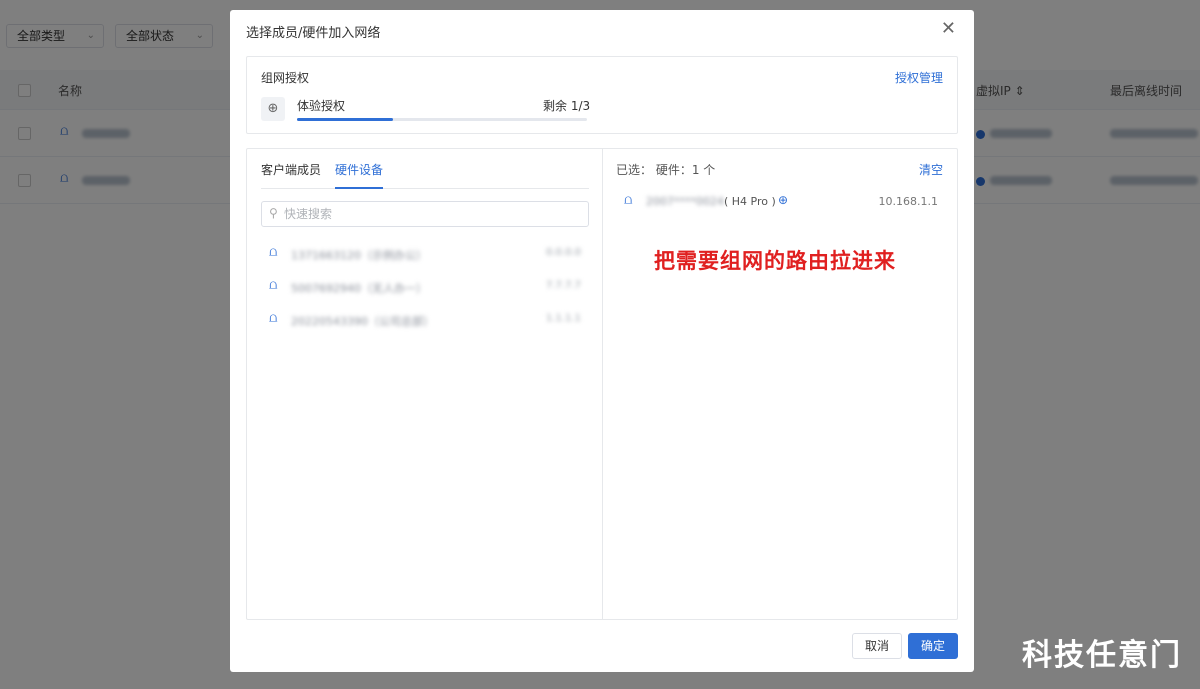 This screenshot has width=1200, height=689. I want to click on tab-hardware-devices: 硬件设备, so click(359, 169).